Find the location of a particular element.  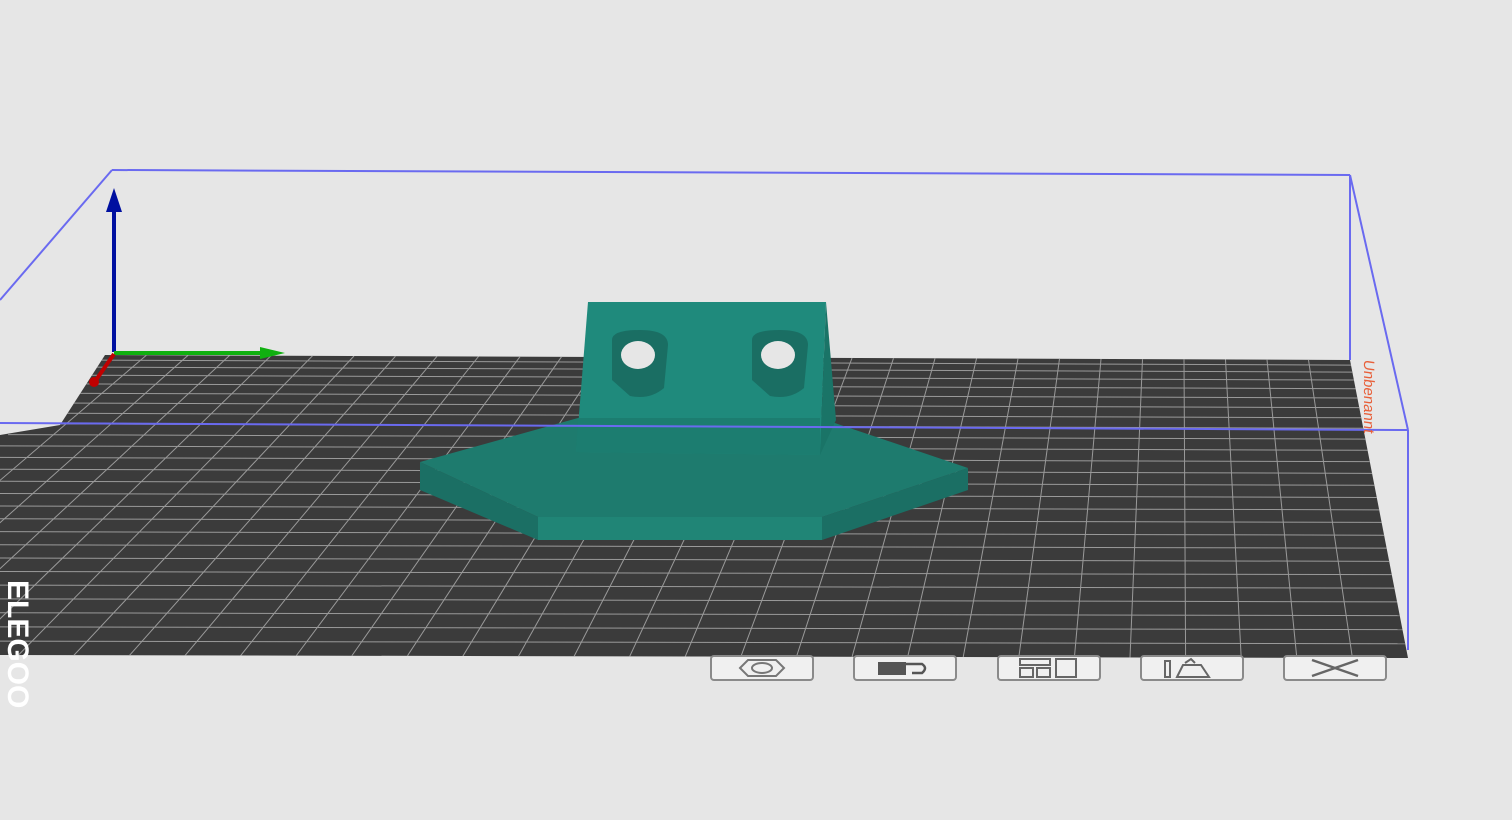

arrange-icon is located at coordinates (1048, 668).